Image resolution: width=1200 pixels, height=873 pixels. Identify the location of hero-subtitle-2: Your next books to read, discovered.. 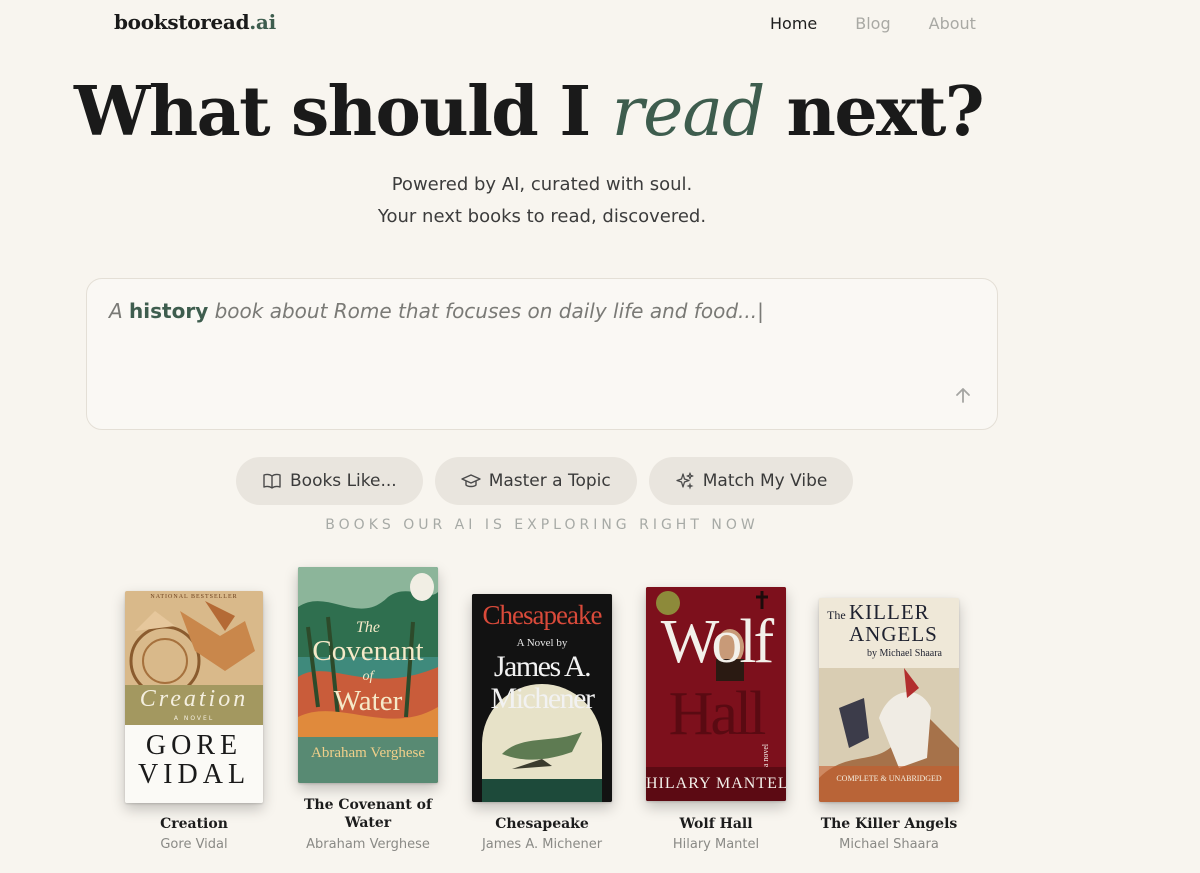
(542, 216).